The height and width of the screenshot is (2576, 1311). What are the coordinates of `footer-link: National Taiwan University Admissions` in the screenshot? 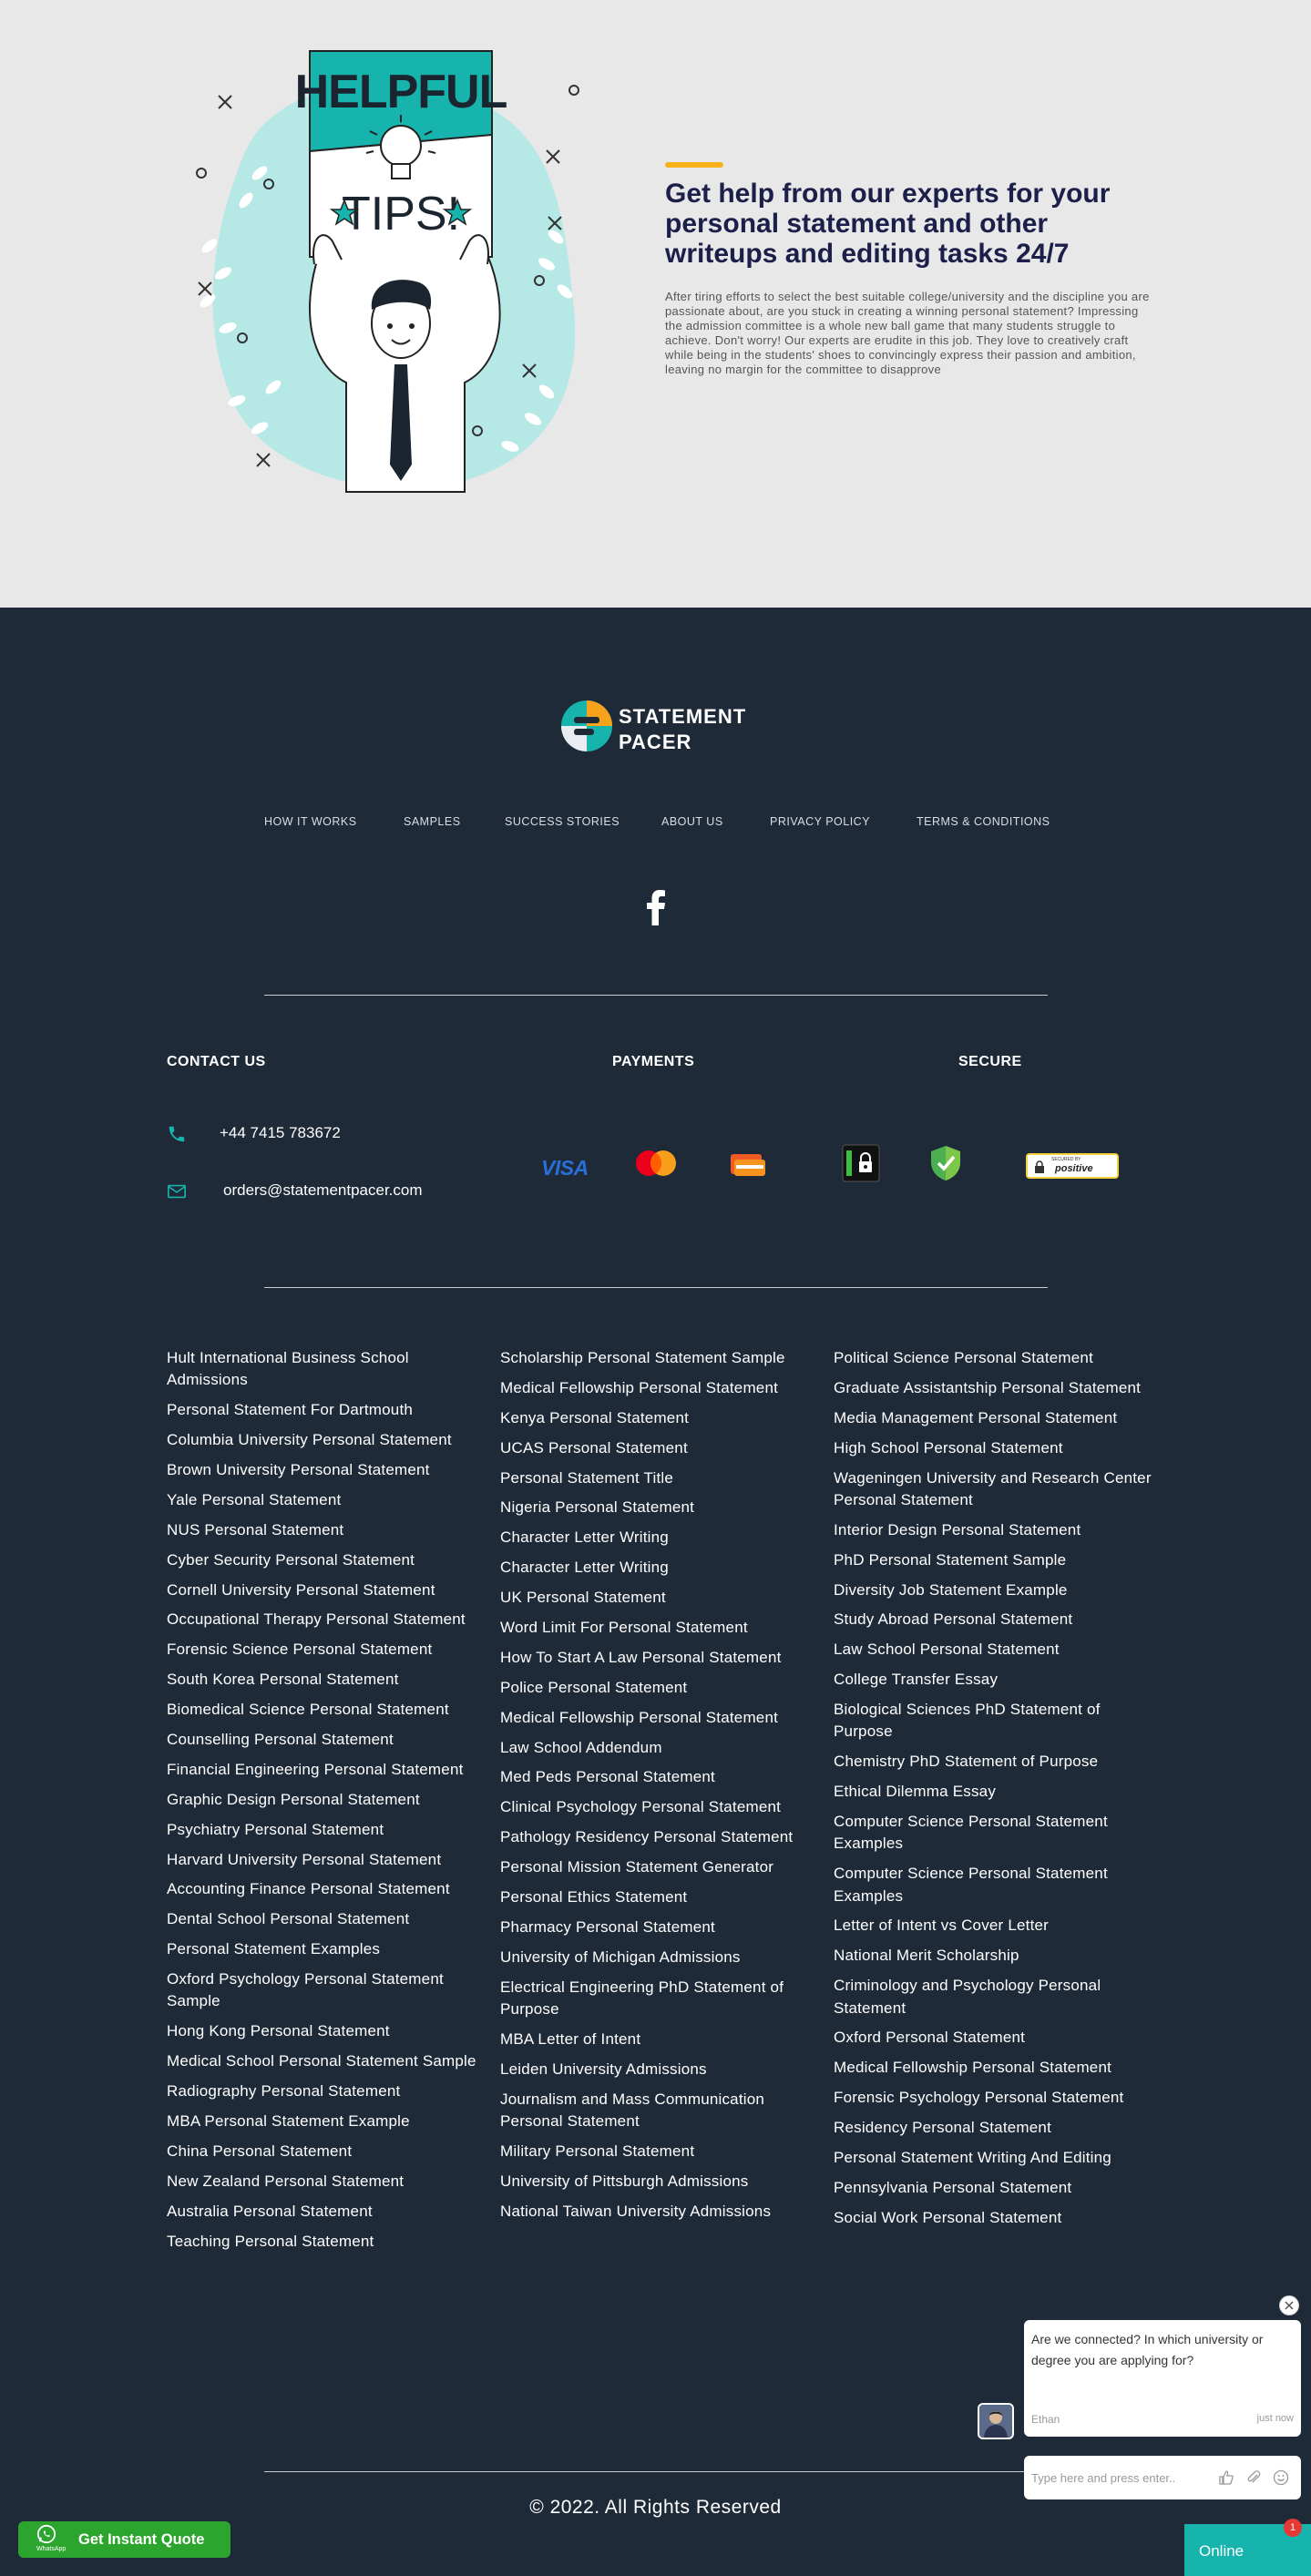 It's located at (662, 2212).